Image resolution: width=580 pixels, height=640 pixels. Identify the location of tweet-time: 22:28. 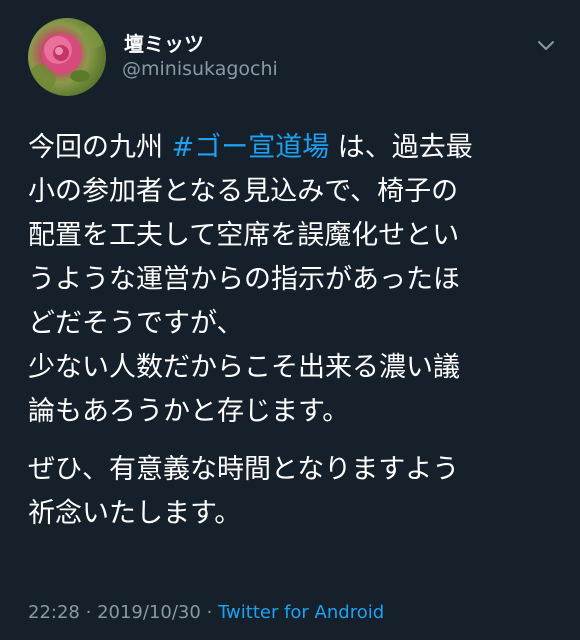
(54, 612).